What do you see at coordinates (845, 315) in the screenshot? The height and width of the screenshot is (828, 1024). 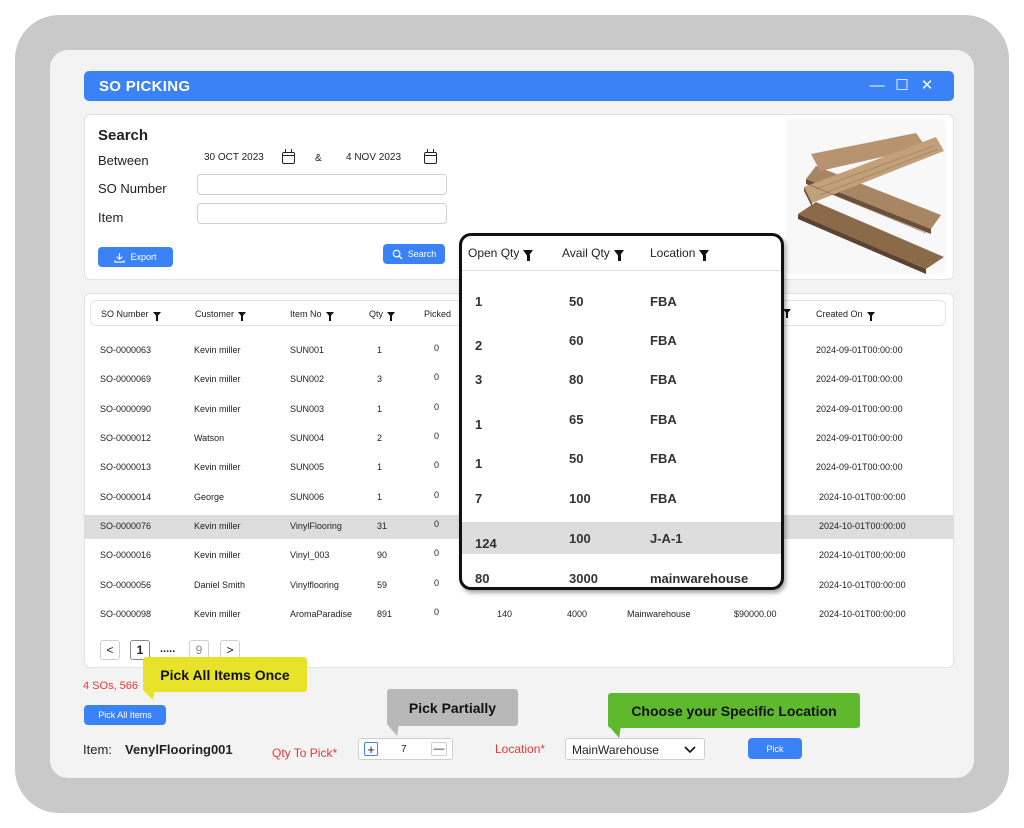 I see `col-created-on: Created On` at bounding box center [845, 315].